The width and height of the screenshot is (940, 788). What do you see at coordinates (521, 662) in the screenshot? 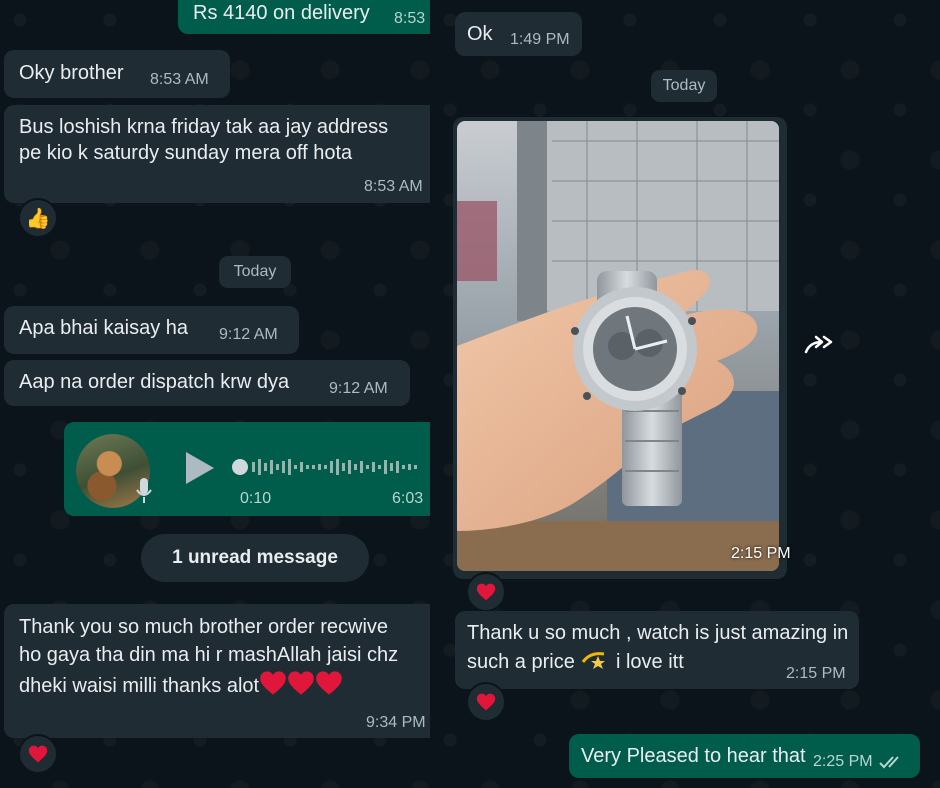
I see `message-text-segment: such a price` at bounding box center [521, 662].